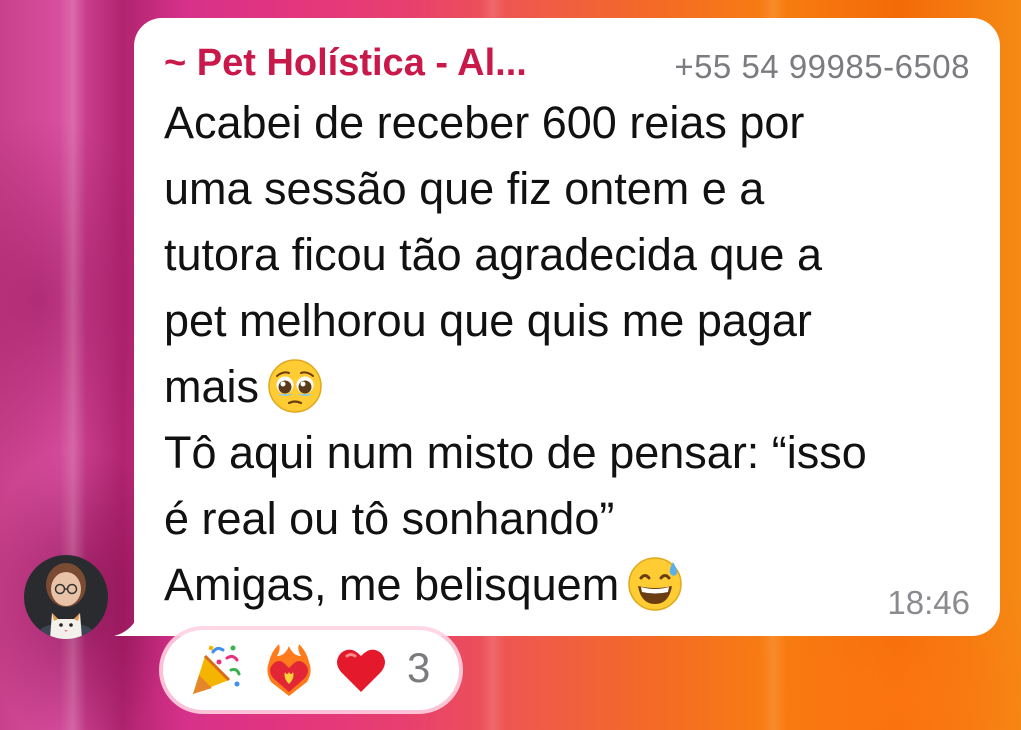  Describe the element at coordinates (215, 670) in the screenshot. I see `party-popper-icon` at that location.